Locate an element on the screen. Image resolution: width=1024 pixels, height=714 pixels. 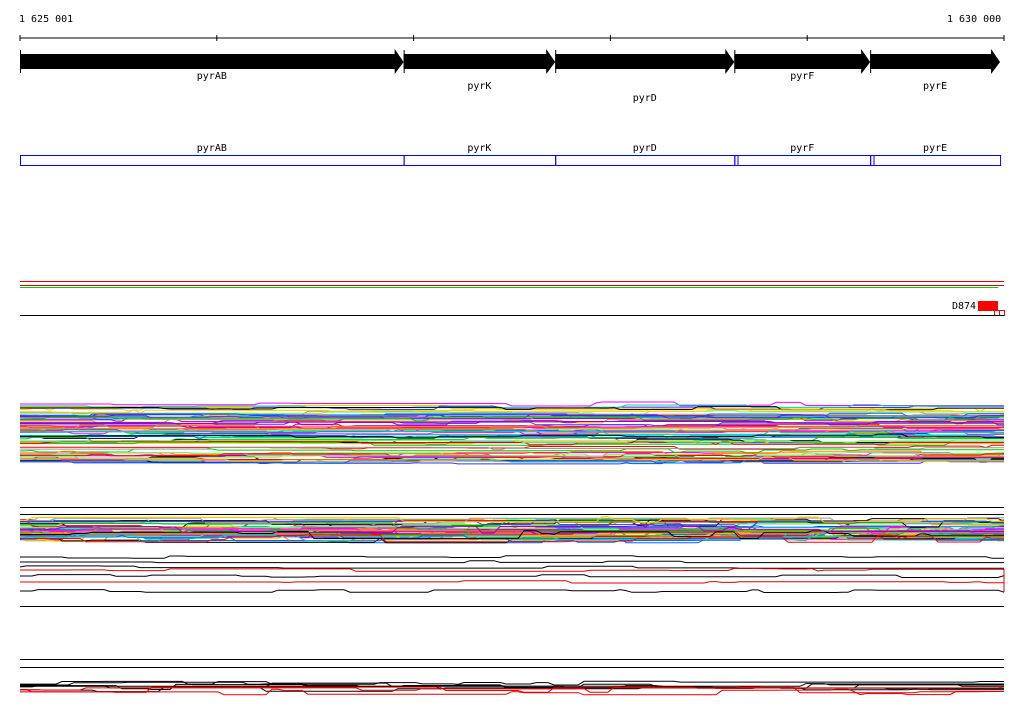
annotation-box-pyrF is located at coordinates (803, 160).